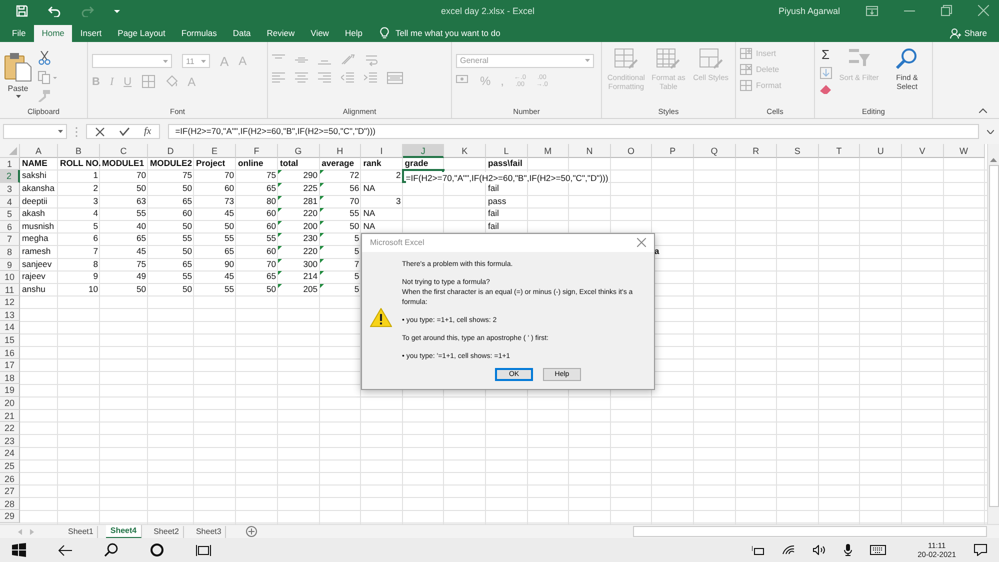 Image resolution: width=999 pixels, height=562 pixels. Describe the element at coordinates (10, 466) in the screenshot. I see `row-header: 25` at that location.